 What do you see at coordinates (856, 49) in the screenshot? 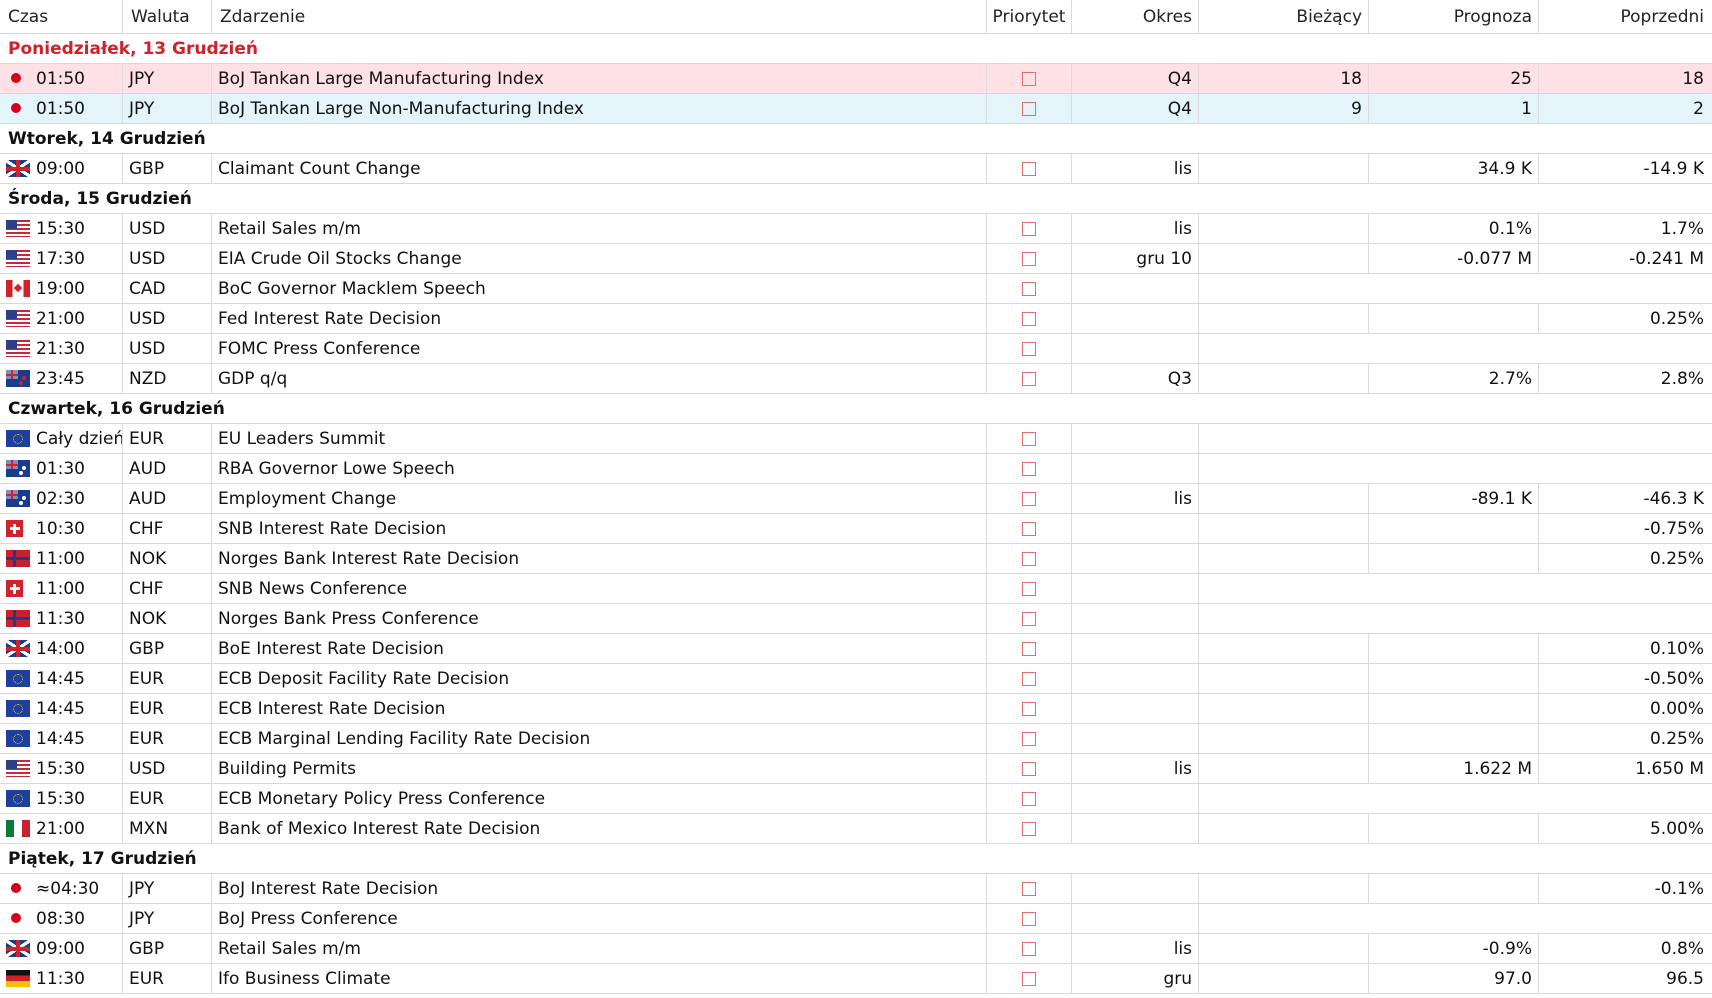
I see `day-header-row: Poniedziałek, 13 Grudzień` at bounding box center [856, 49].